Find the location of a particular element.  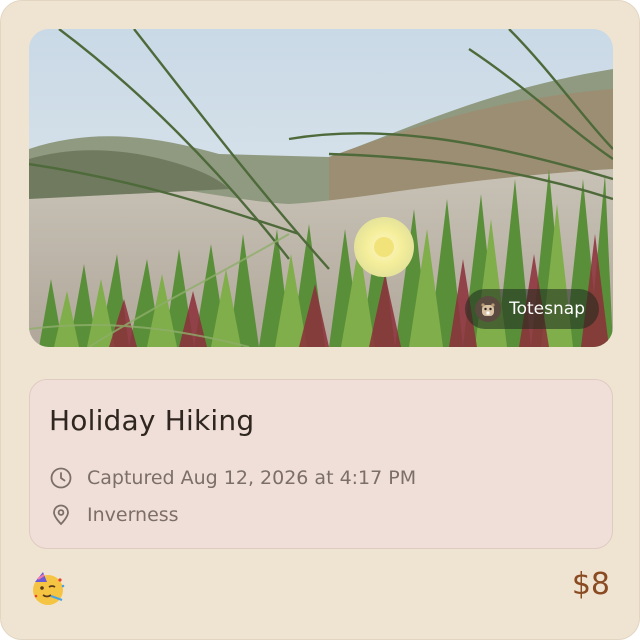

price-label: $8 is located at coordinates (590, 584).